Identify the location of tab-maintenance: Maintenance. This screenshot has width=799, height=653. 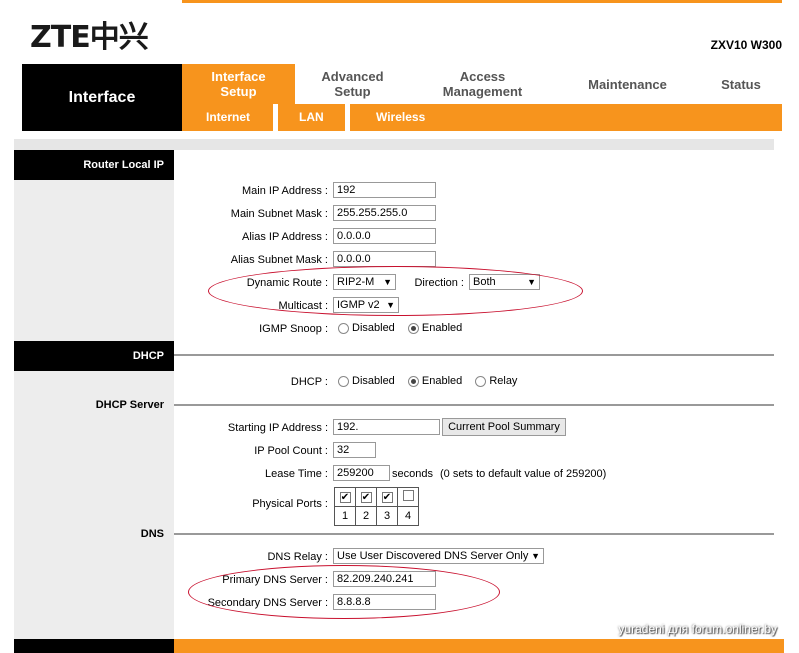
(627, 84).